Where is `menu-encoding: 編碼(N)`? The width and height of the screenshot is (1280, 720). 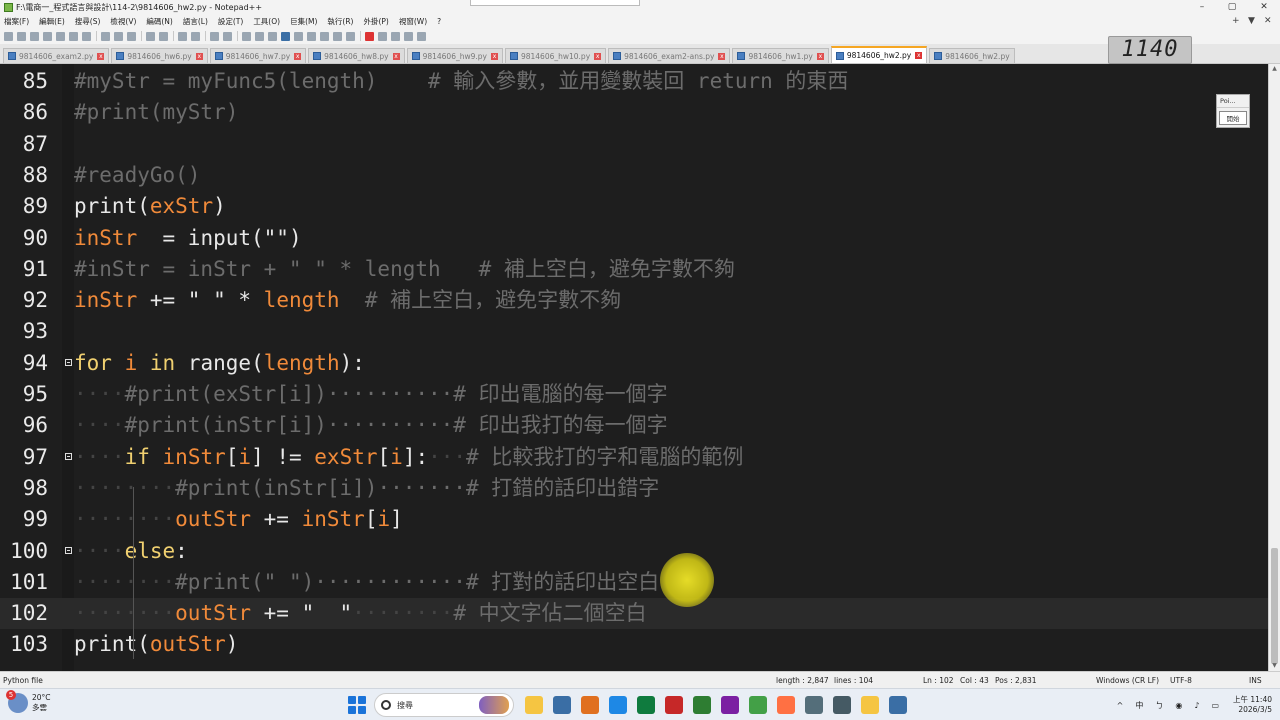 menu-encoding: 編碼(N) is located at coordinates (159, 21).